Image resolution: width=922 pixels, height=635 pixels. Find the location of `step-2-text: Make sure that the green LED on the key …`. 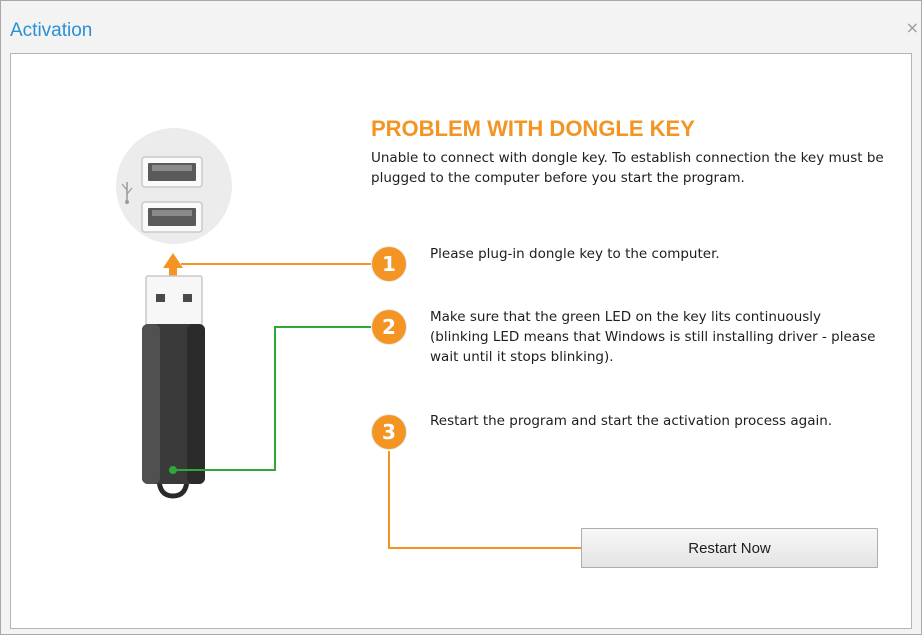

step-2-text: Make sure that the green LED on the key … is located at coordinates (653, 337).